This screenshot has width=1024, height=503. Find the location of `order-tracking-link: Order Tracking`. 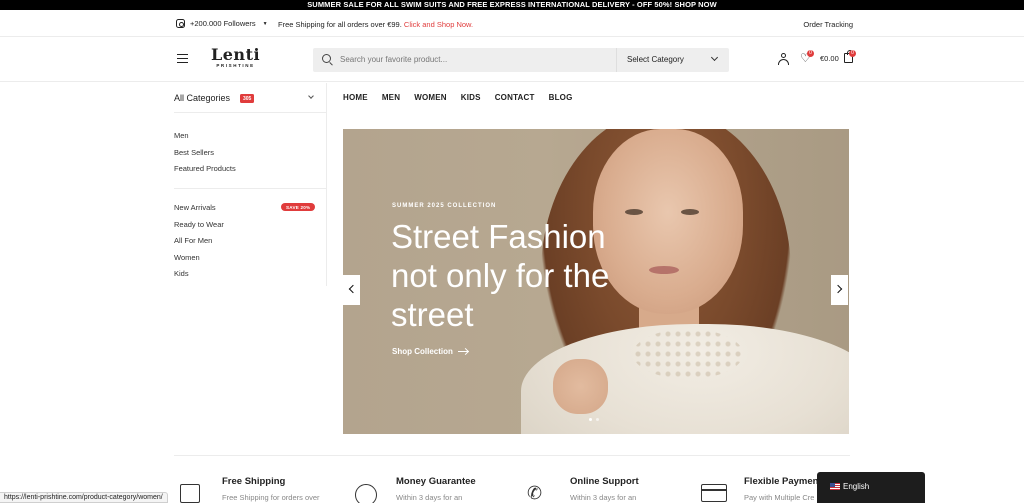

order-tracking-link: Order Tracking is located at coordinates (828, 24).